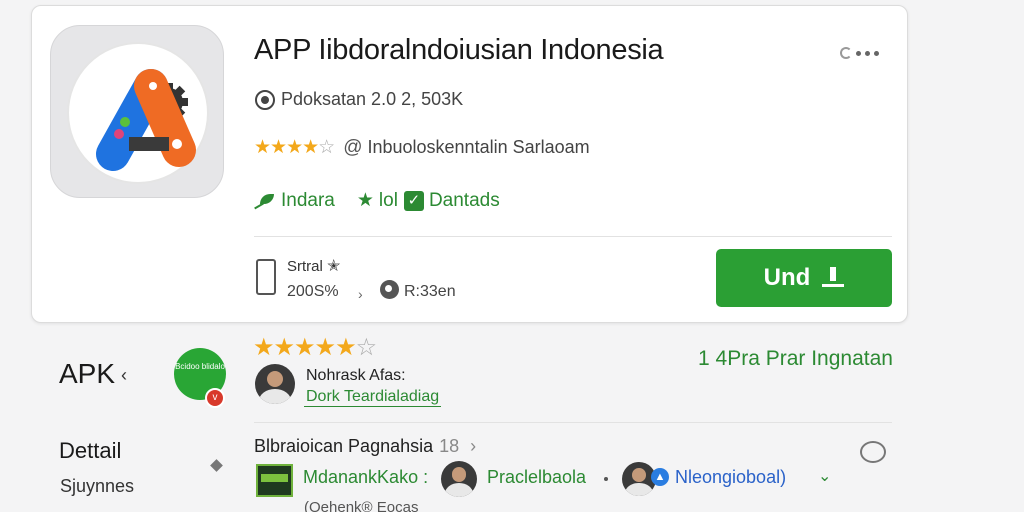 The height and width of the screenshot is (512, 1024). I want to click on more-options-icon, so click(864, 53).